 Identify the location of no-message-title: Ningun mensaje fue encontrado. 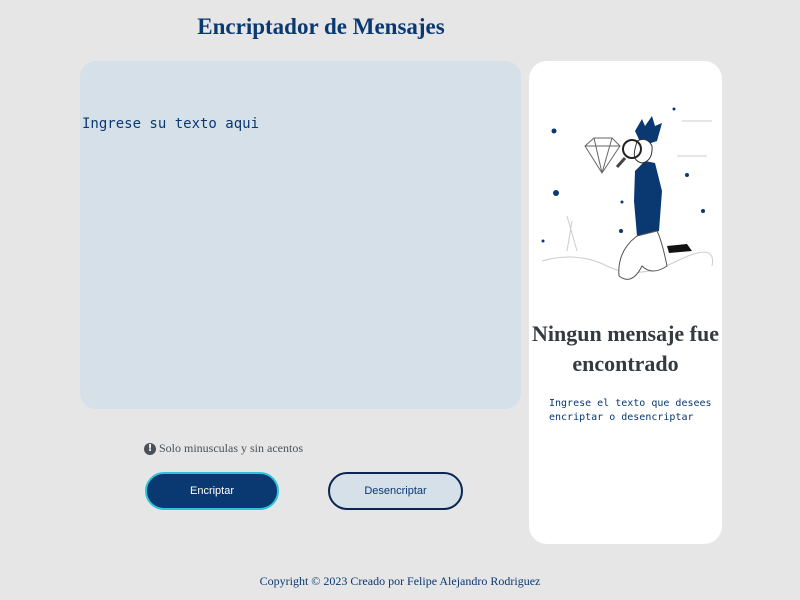
(625, 348).